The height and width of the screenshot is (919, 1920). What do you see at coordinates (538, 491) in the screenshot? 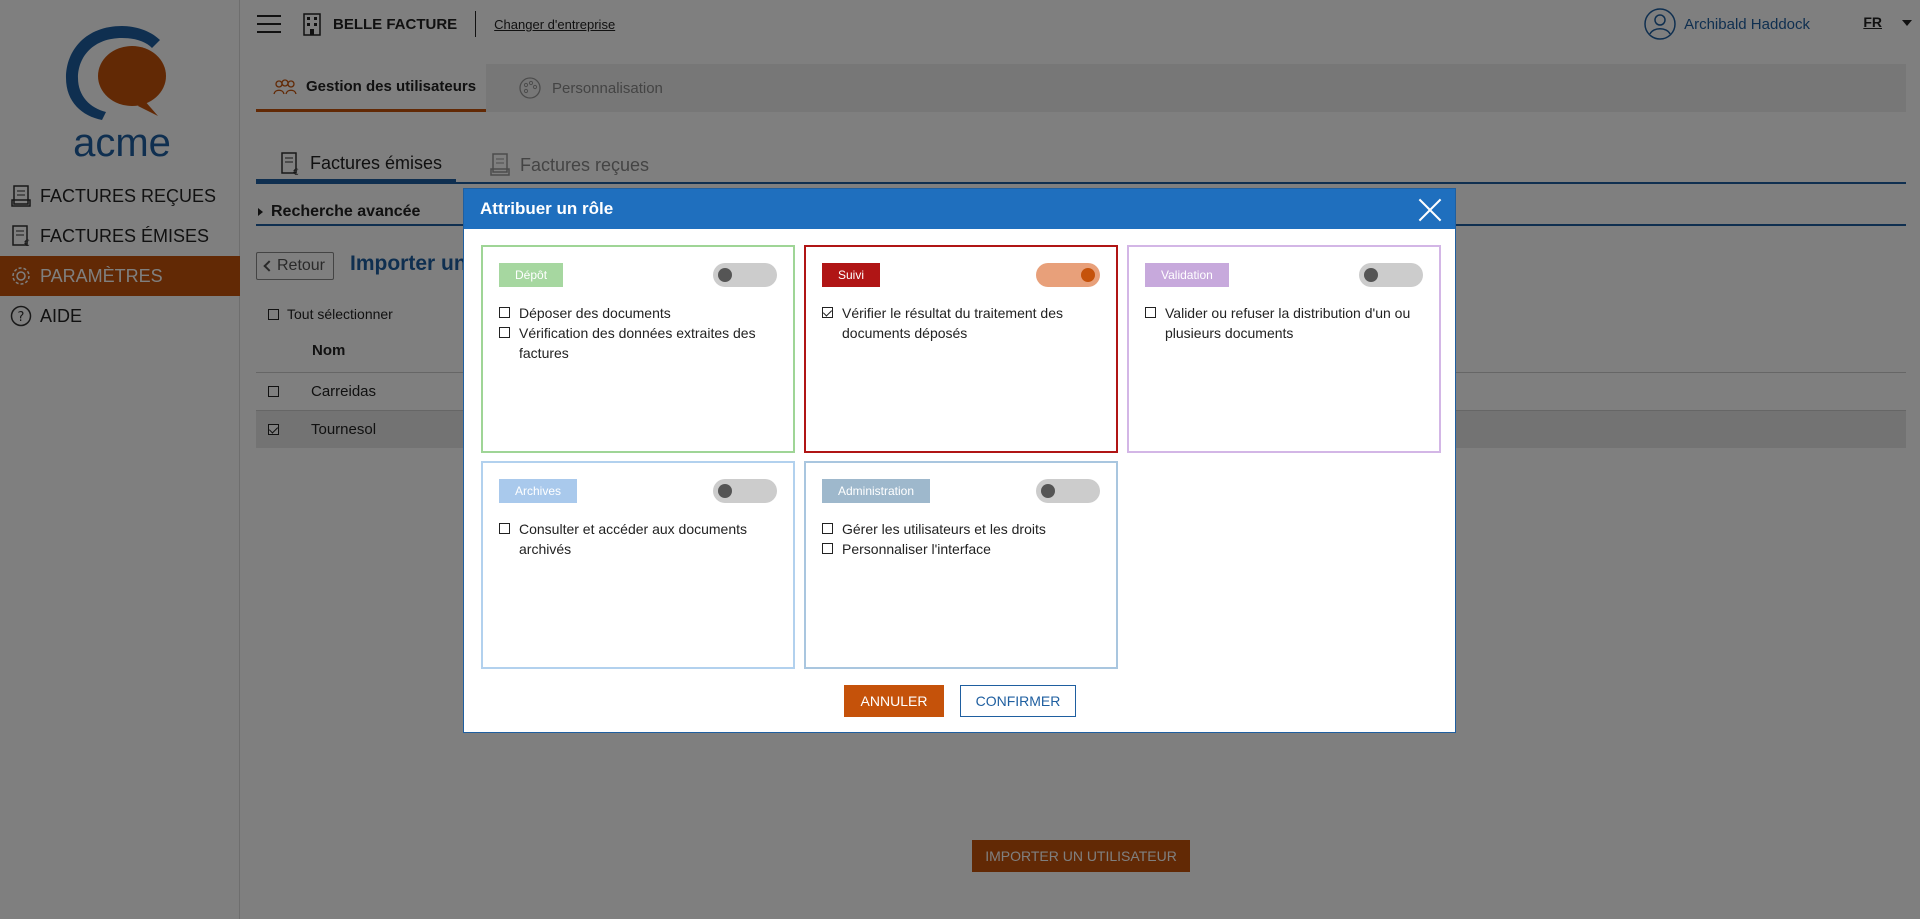
I see `role-badge: Archives` at bounding box center [538, 491].